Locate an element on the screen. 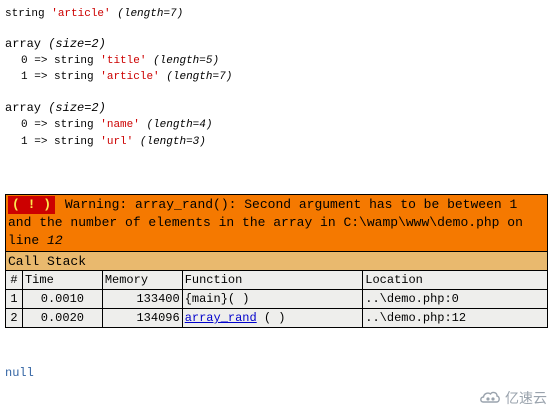 This screenshot has height=417, width=557. row-memory: 133400 is located at coordinates (142, 299).